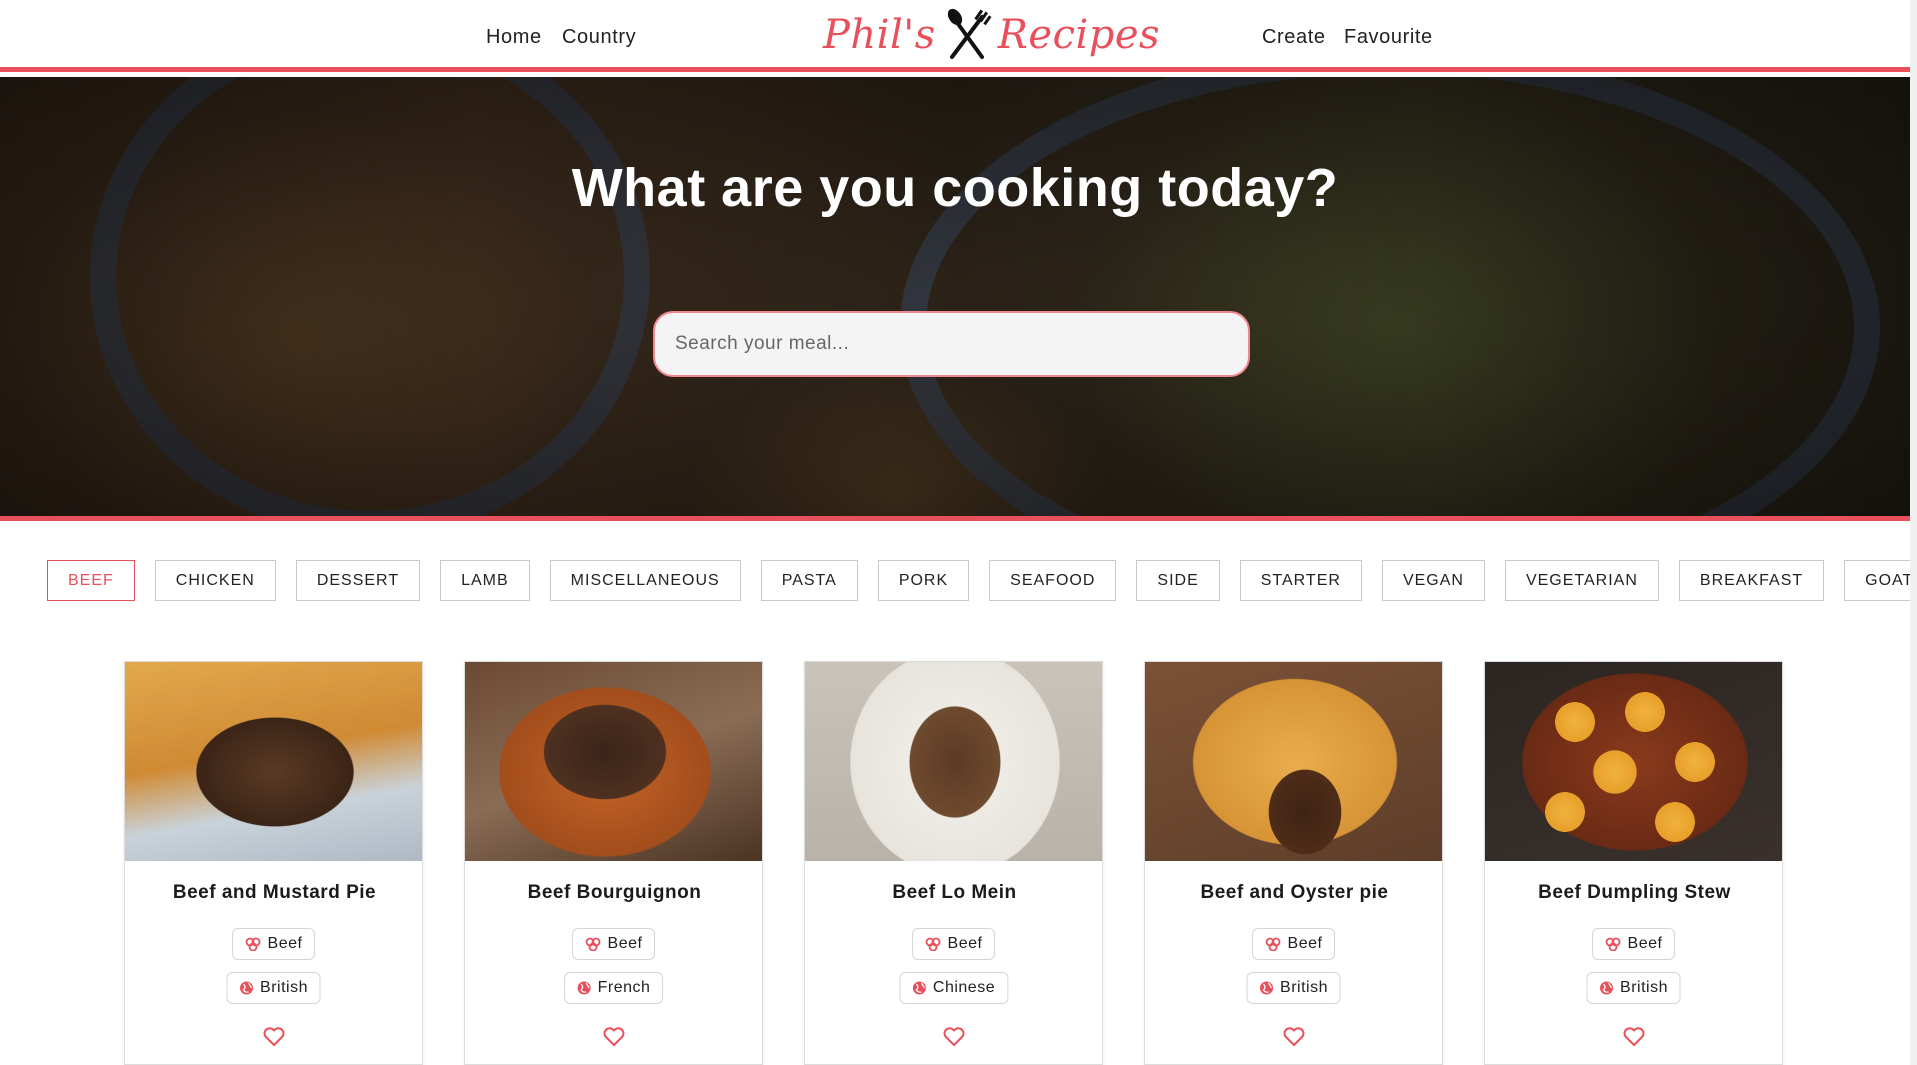 The height and width of the screenshot is (1065, 1917). I want to click on recipe-area-tag: Chinese, so click(953, 988).